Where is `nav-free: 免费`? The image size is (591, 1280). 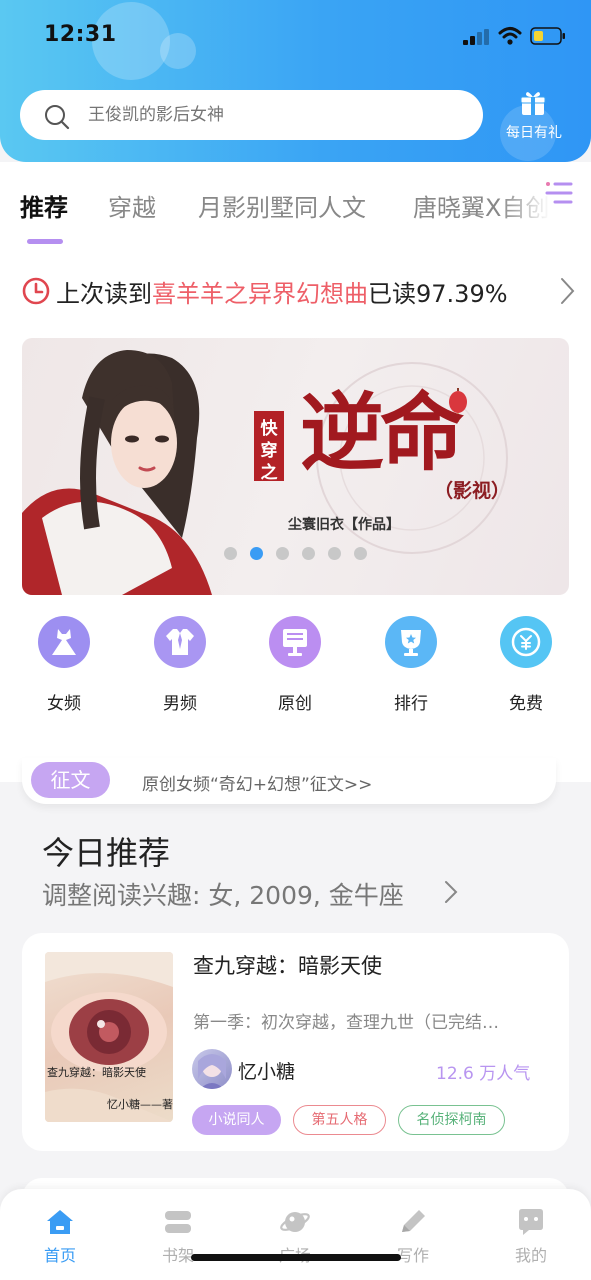
nav-free: 免费 is located at coordinates (526, 666).